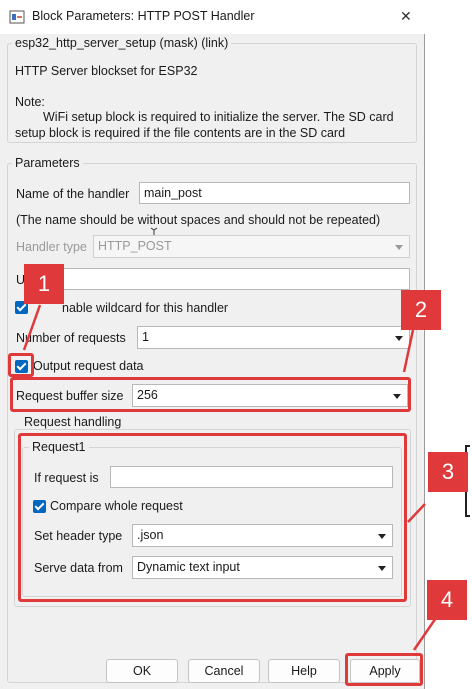 Image resolution: width=472 pixels, height=689 pixels. I want to click on highlight-apply-button, so click(384, 669).